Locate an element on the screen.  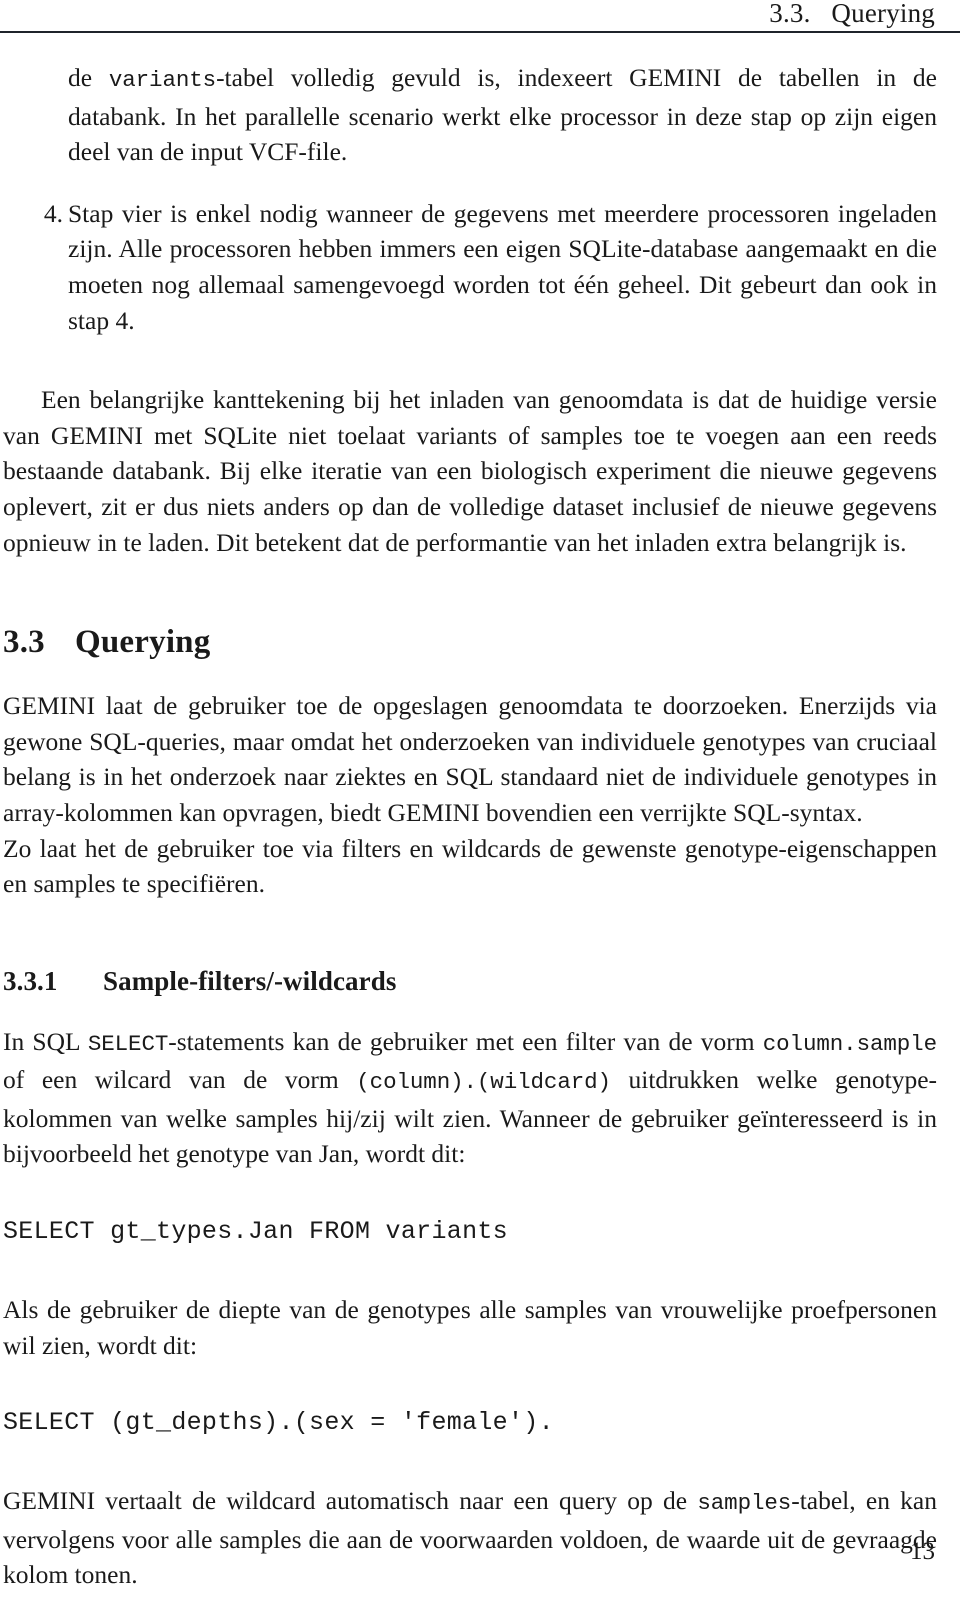
header-divider is located at coordinates (480, 32).